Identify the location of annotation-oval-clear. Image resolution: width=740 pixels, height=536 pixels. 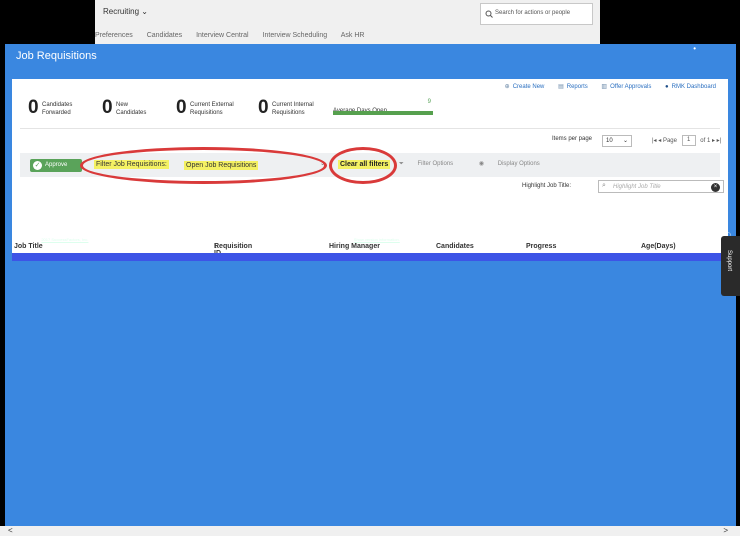
(363, 165).